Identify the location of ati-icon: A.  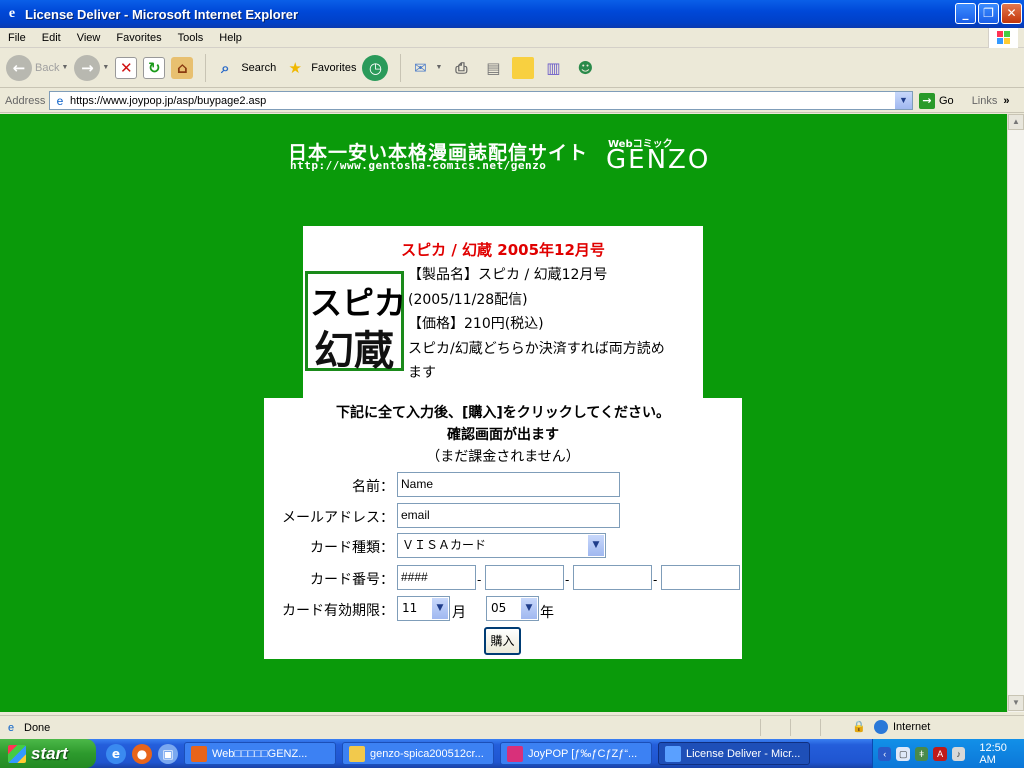
(940, 753).